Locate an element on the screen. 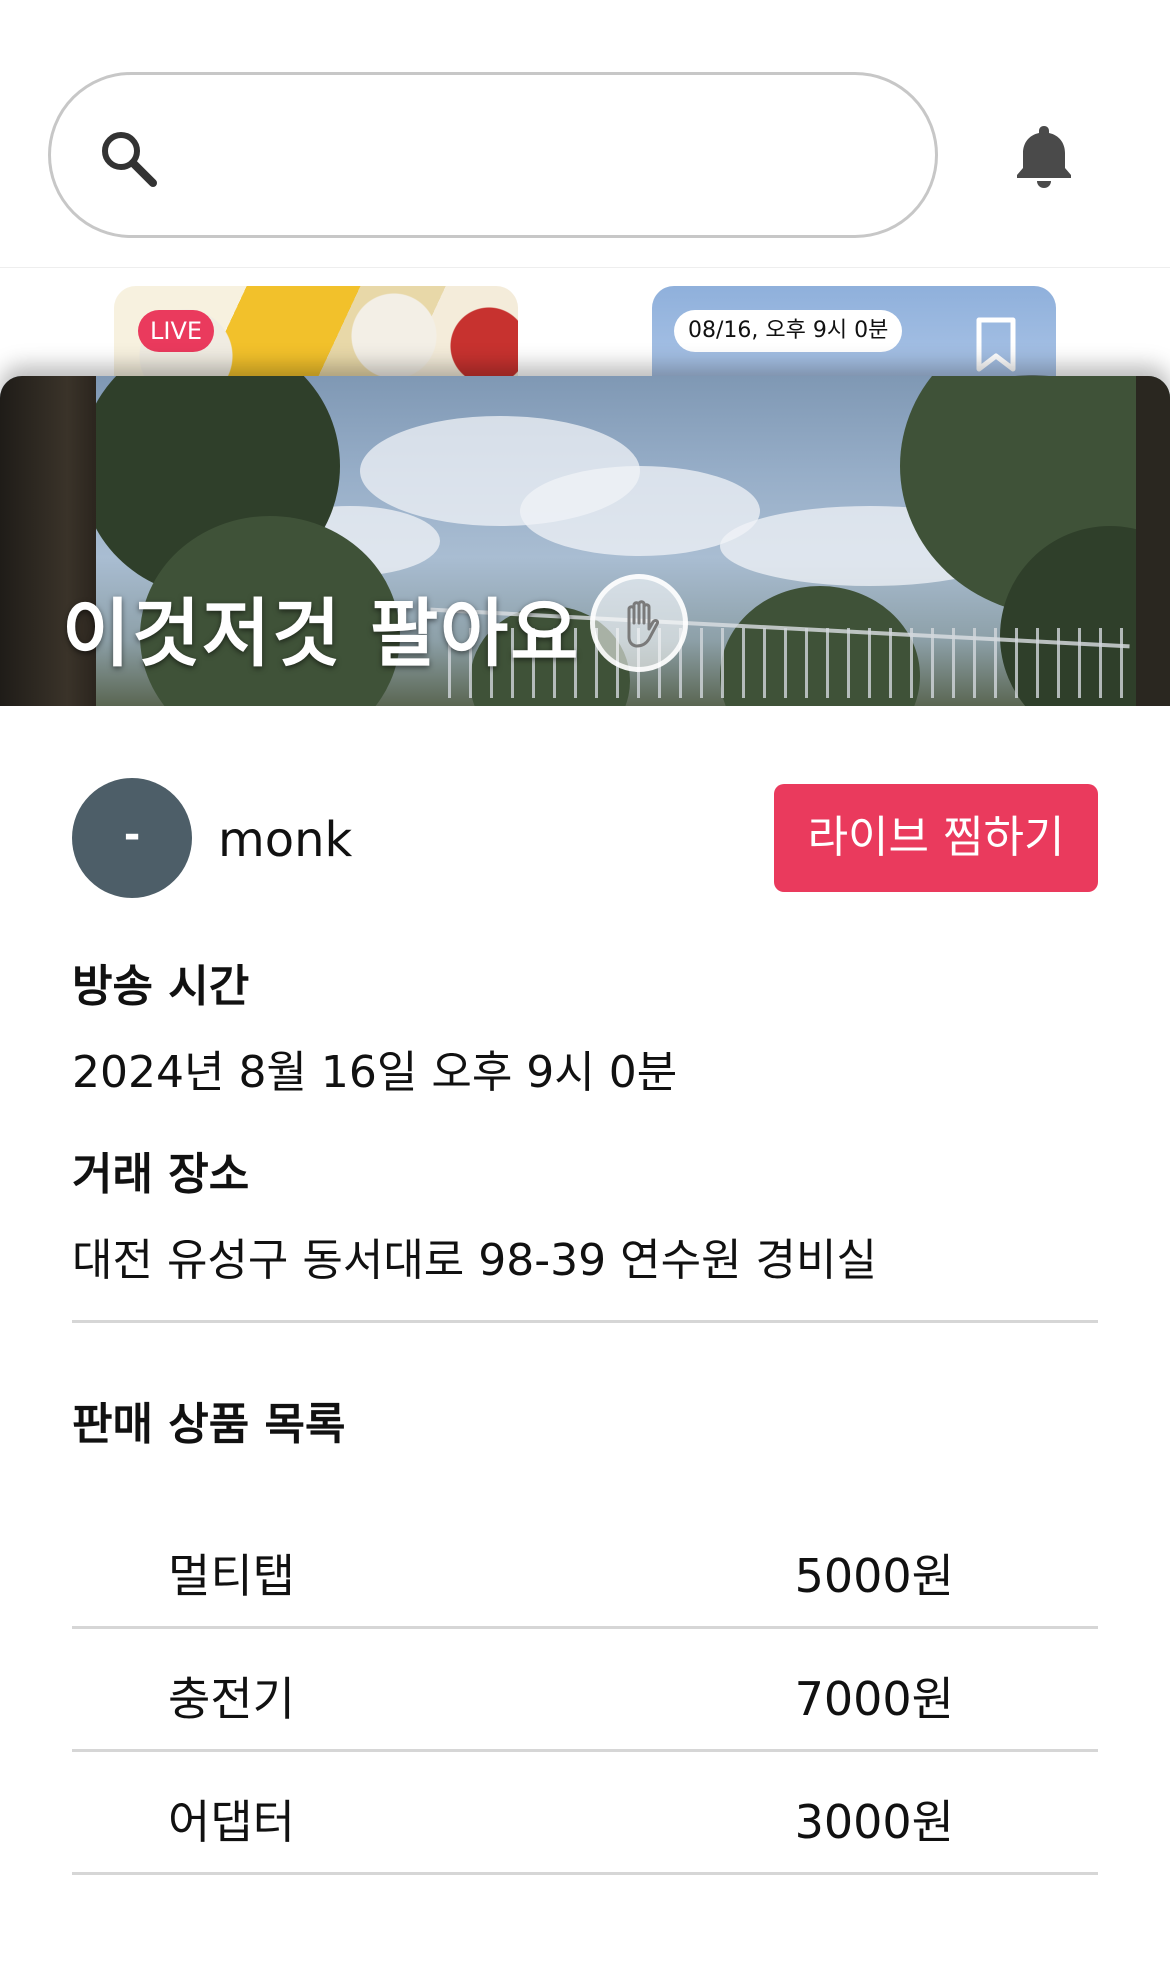 The width and height of the screenshot is (1170, 1983). bookmark-icon is located at coordinates (996, 345).